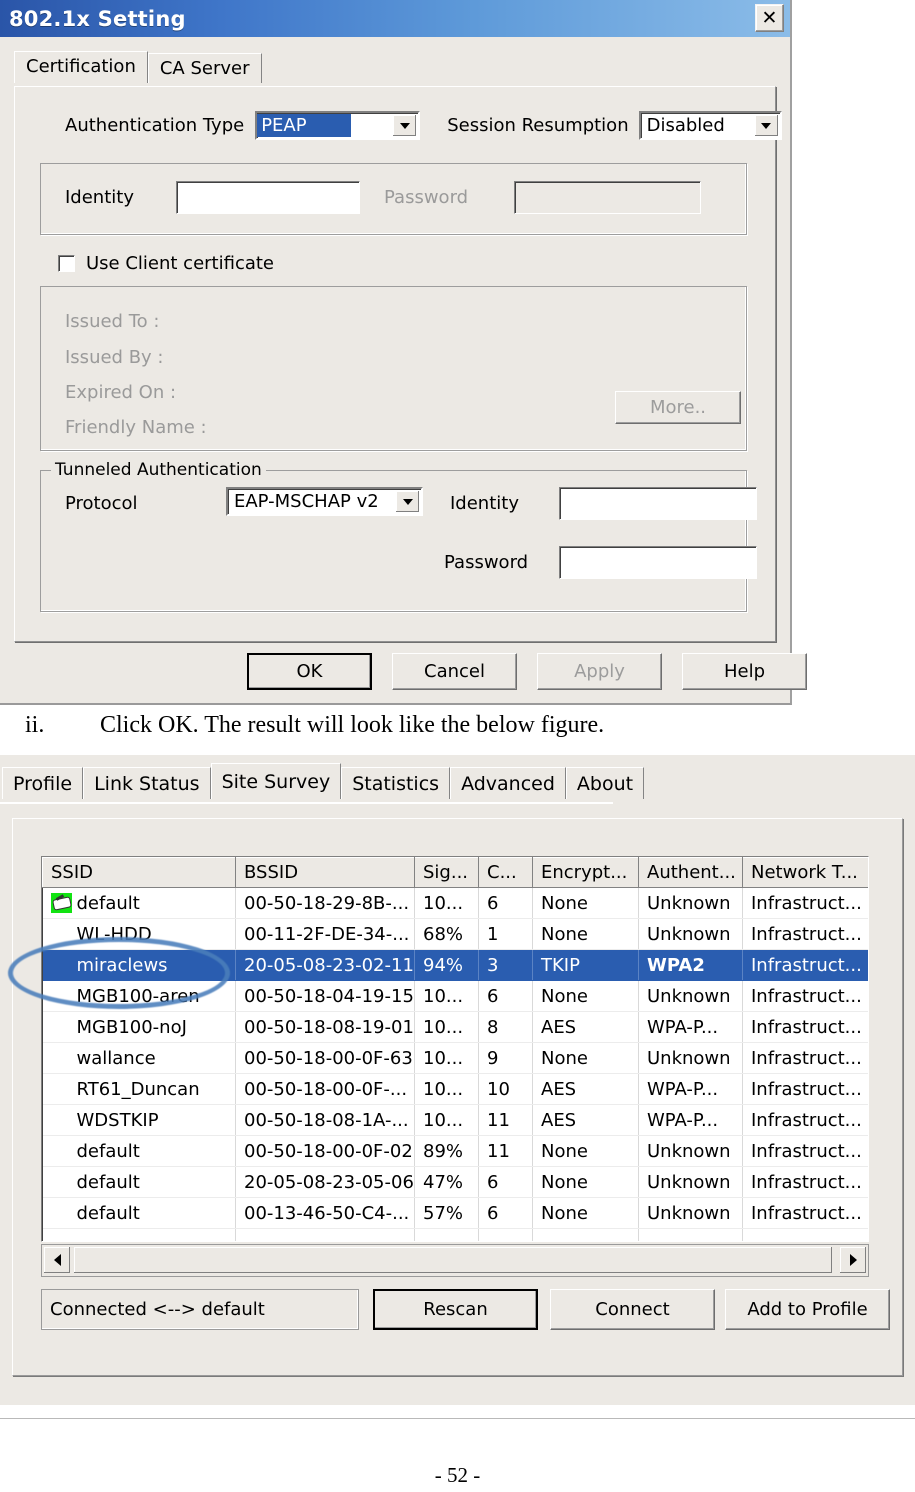 This screenshot has width=915, height=1492. What do you see at coordinates (454, 671) in the screenshot?
I see `cancel-button: Cancel` at bounding box center [454, 671].